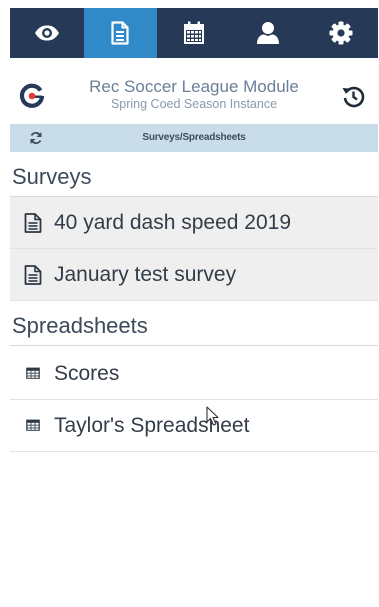 The height and width of the screenshot is (607, 379). What do you see at coordinates (87, 373) in the screenshot?
I see `list-item-label: Scores` at bounding box center [87, 373].